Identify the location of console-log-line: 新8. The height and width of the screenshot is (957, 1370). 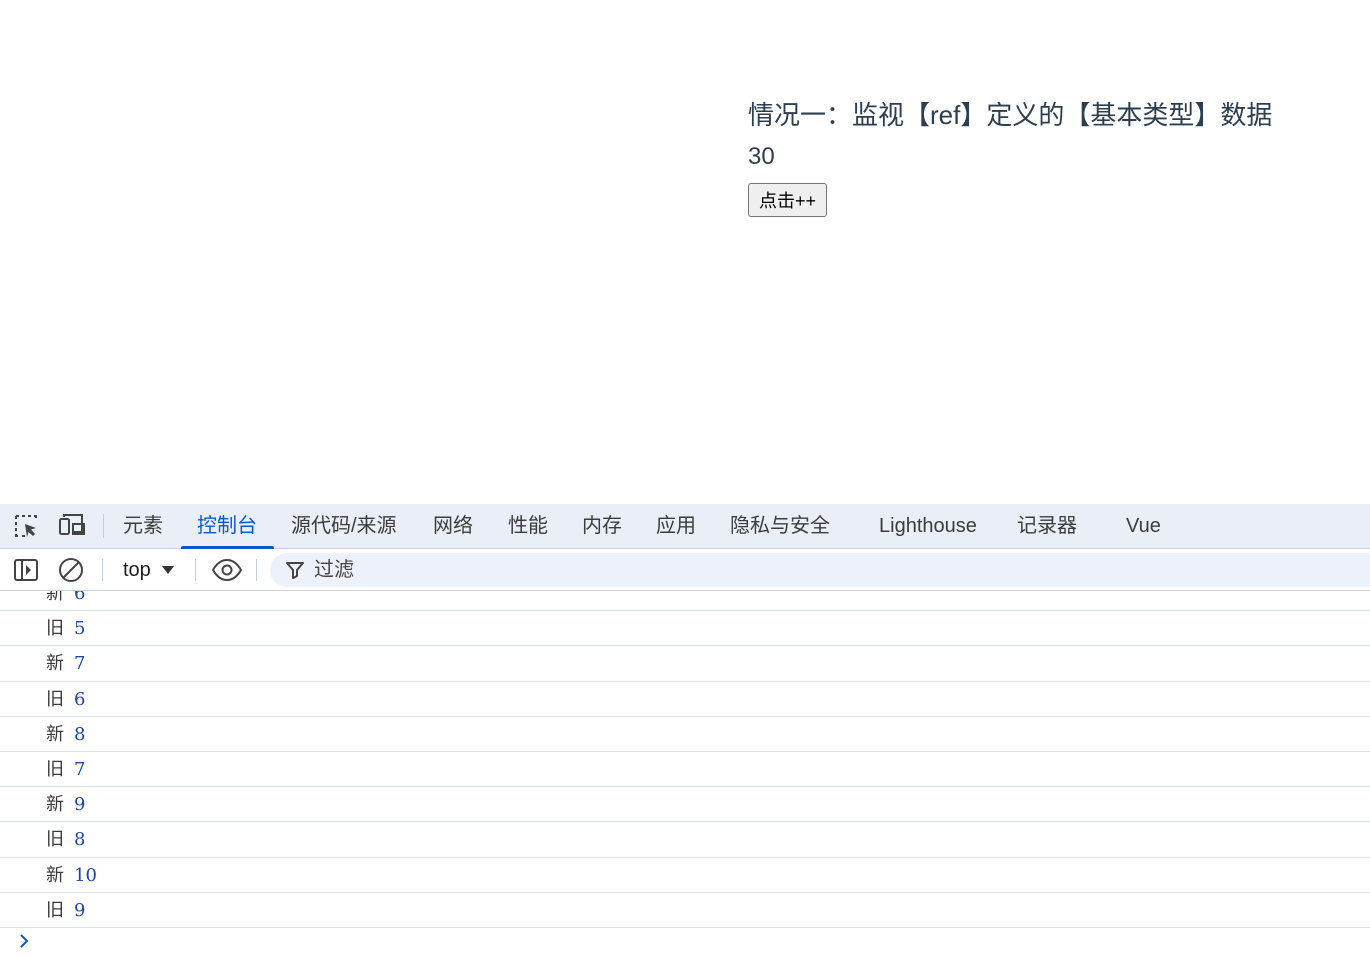
(685, 734).